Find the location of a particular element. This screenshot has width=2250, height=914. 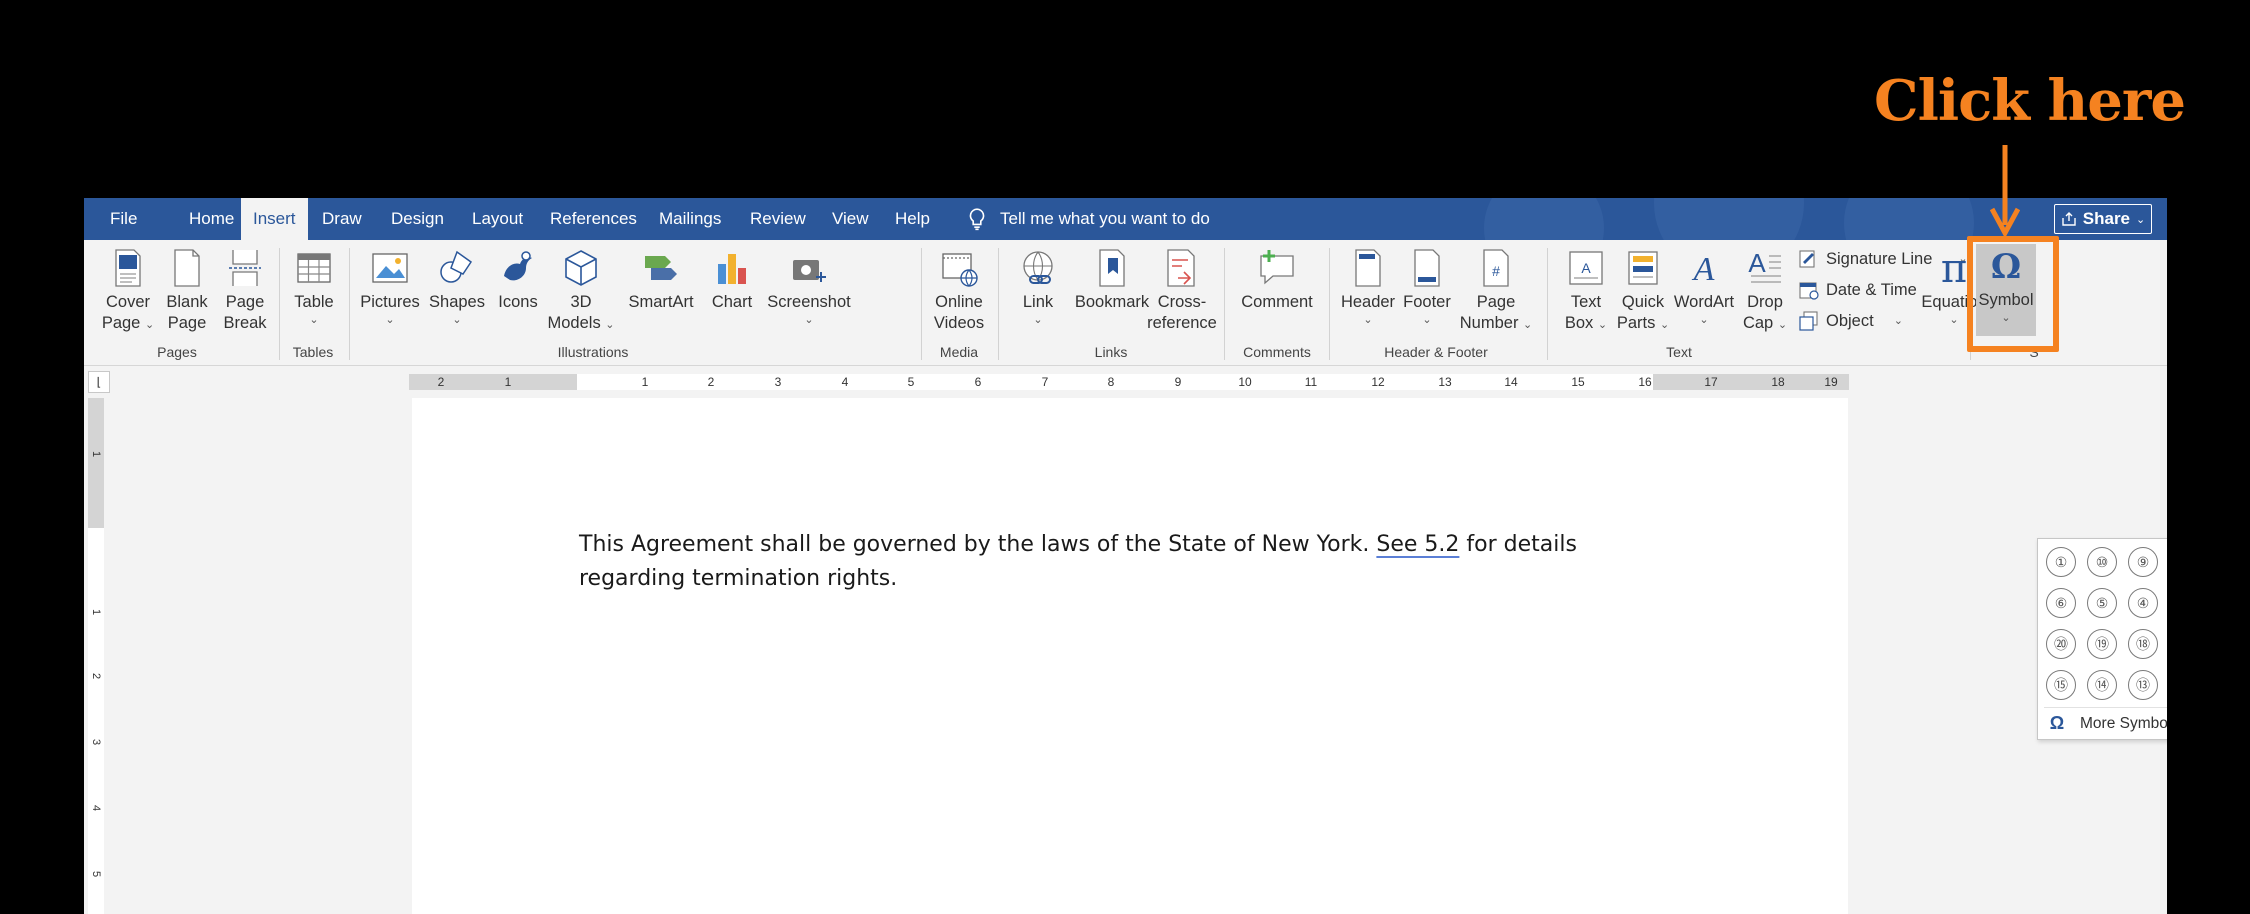

icons-button: Icons is located at coordinates (518, 279).